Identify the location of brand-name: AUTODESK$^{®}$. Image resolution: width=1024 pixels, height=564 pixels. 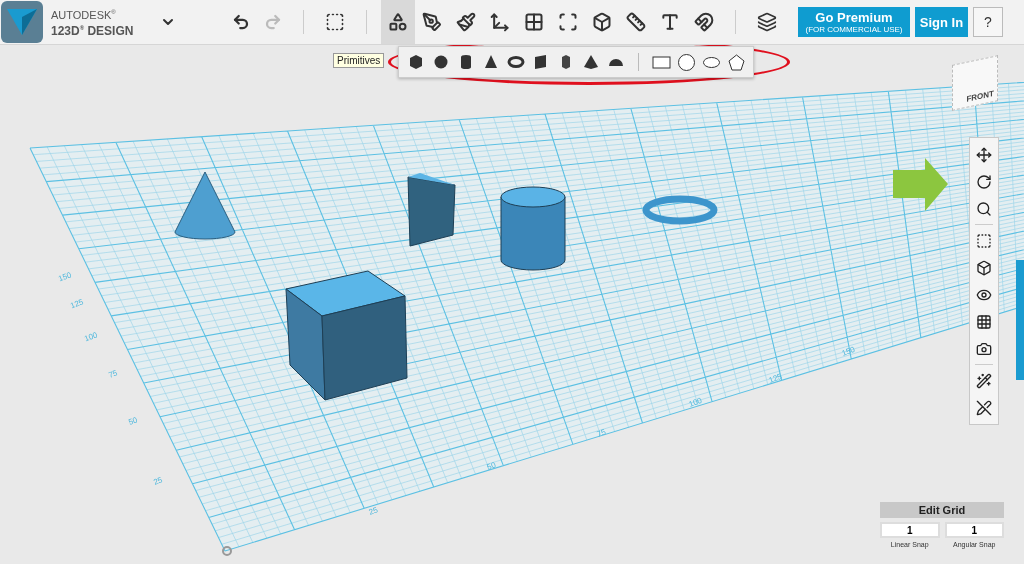
(84, 14).